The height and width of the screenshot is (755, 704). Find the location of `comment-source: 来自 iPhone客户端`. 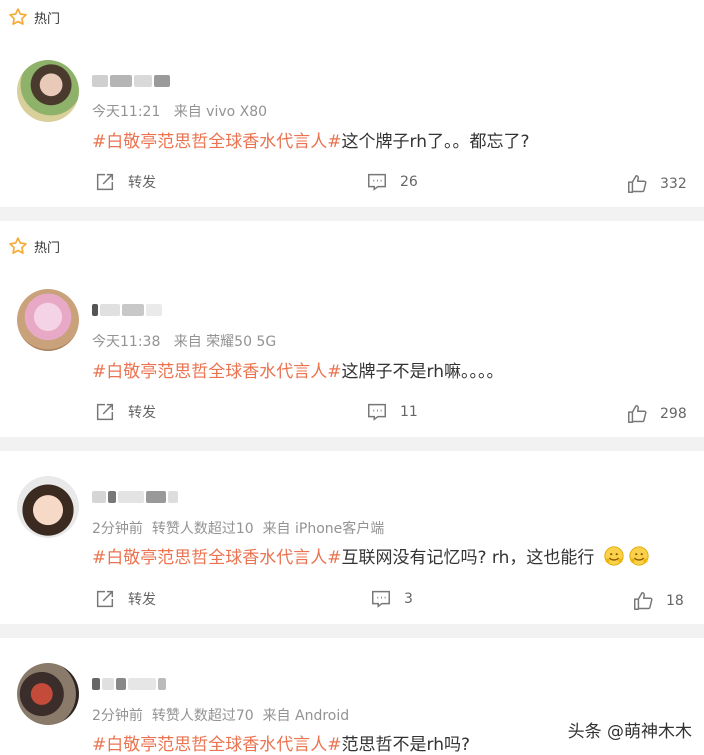

comment-source: 来自 iPhone客户端 is located at coordinates (323, 529).